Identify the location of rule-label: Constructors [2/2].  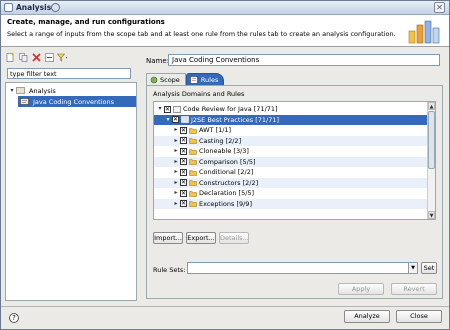
(229, 182).